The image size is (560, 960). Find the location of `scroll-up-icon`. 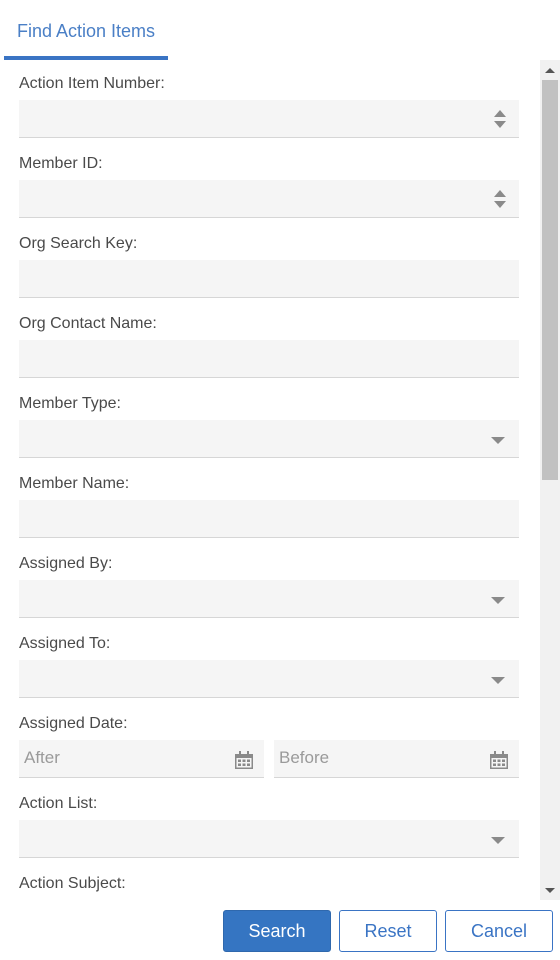

scroll-up-icon is located at coordinates (550, 70).